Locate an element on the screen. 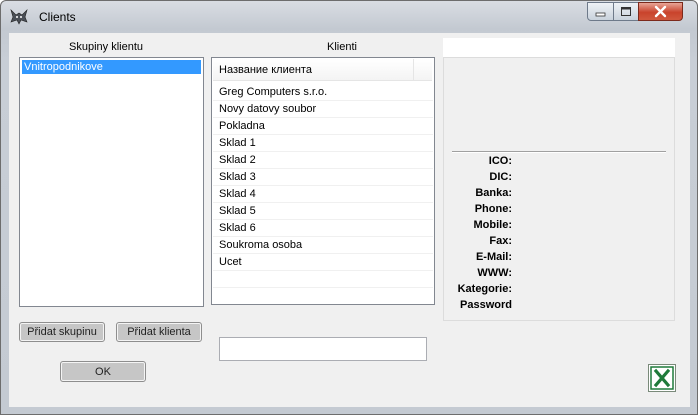 The width and height of the screenshot is (698, 415). client-name: Sklad 5 is located at coordinates (237, 211).